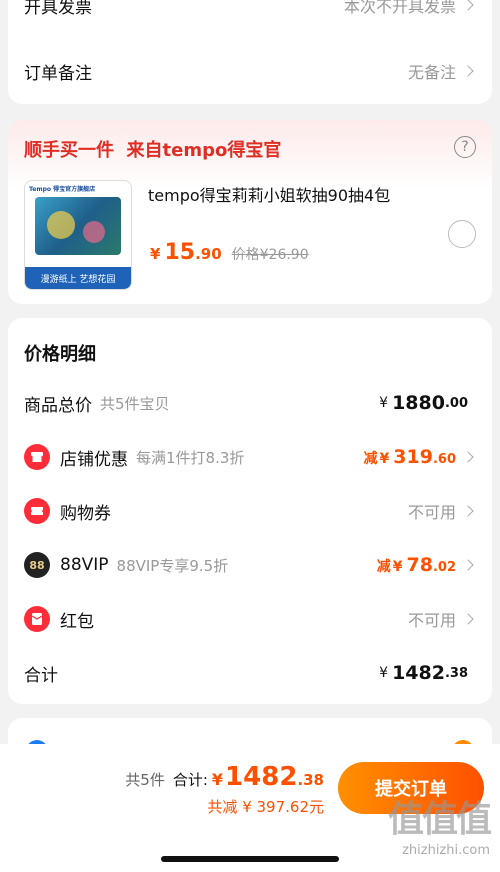 The image size is (500, 872). Describe the element at coordinates (250, 619) in the screenshot. I see `red-packet-row: 红包 不可用` at that location.